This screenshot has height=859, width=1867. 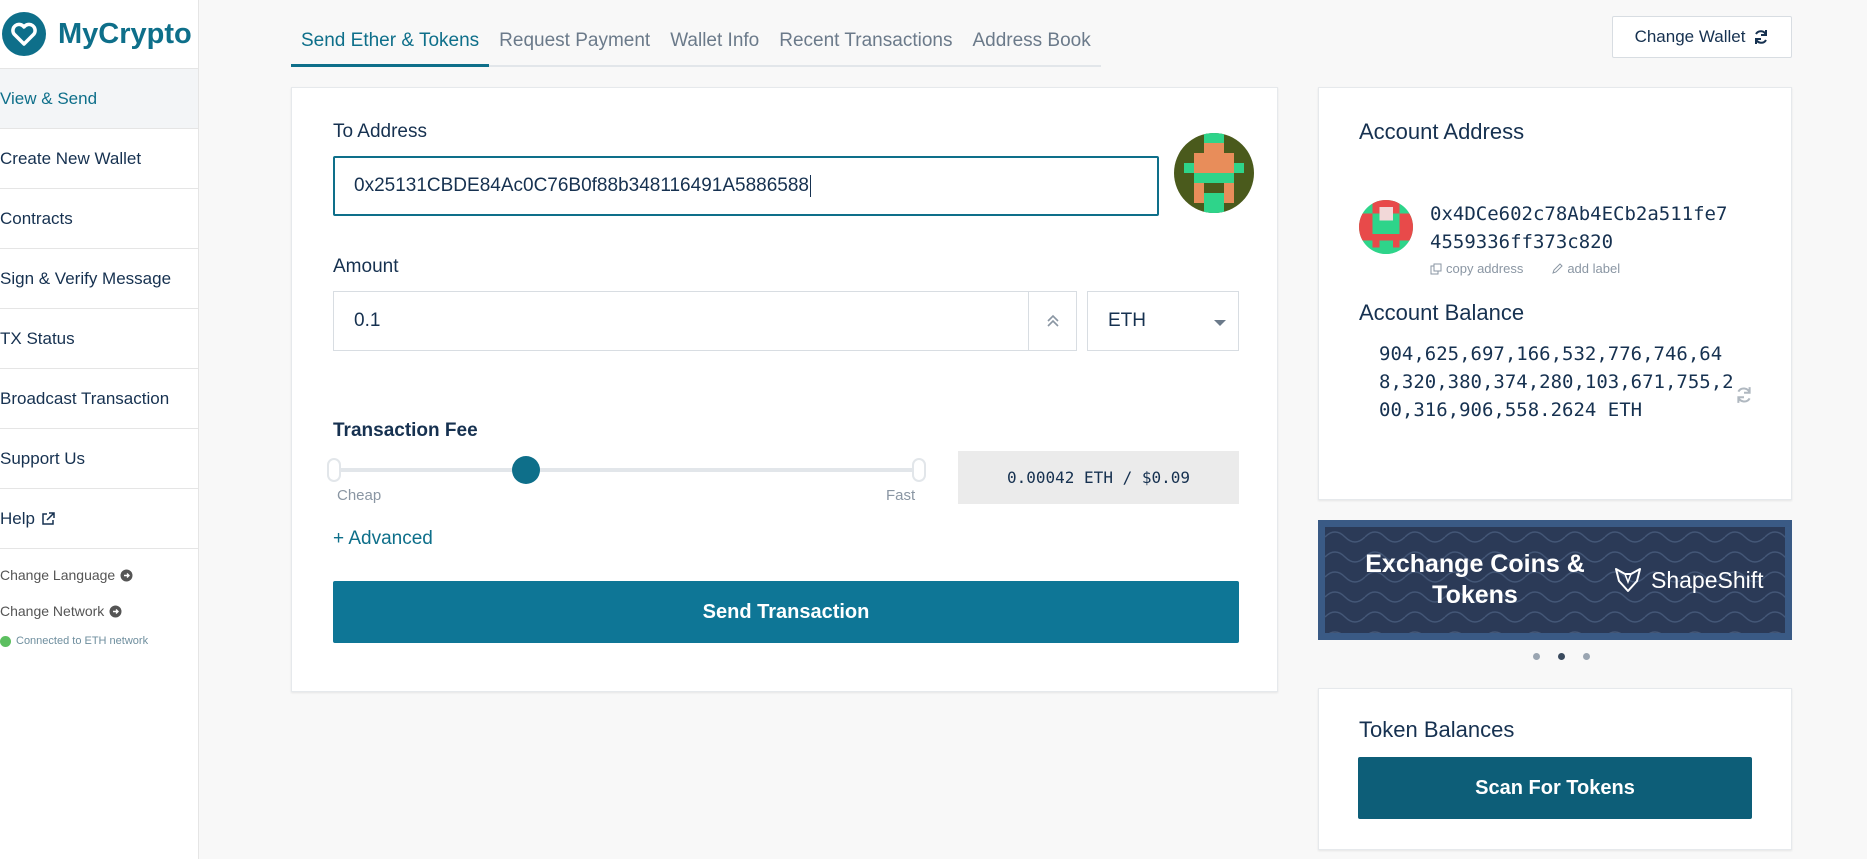 What do you see at coordinates (99, 159) in the screenshot?
I see `sidebar-item-create-wallet: Create New Wallet` at bounding box center [99, 159].